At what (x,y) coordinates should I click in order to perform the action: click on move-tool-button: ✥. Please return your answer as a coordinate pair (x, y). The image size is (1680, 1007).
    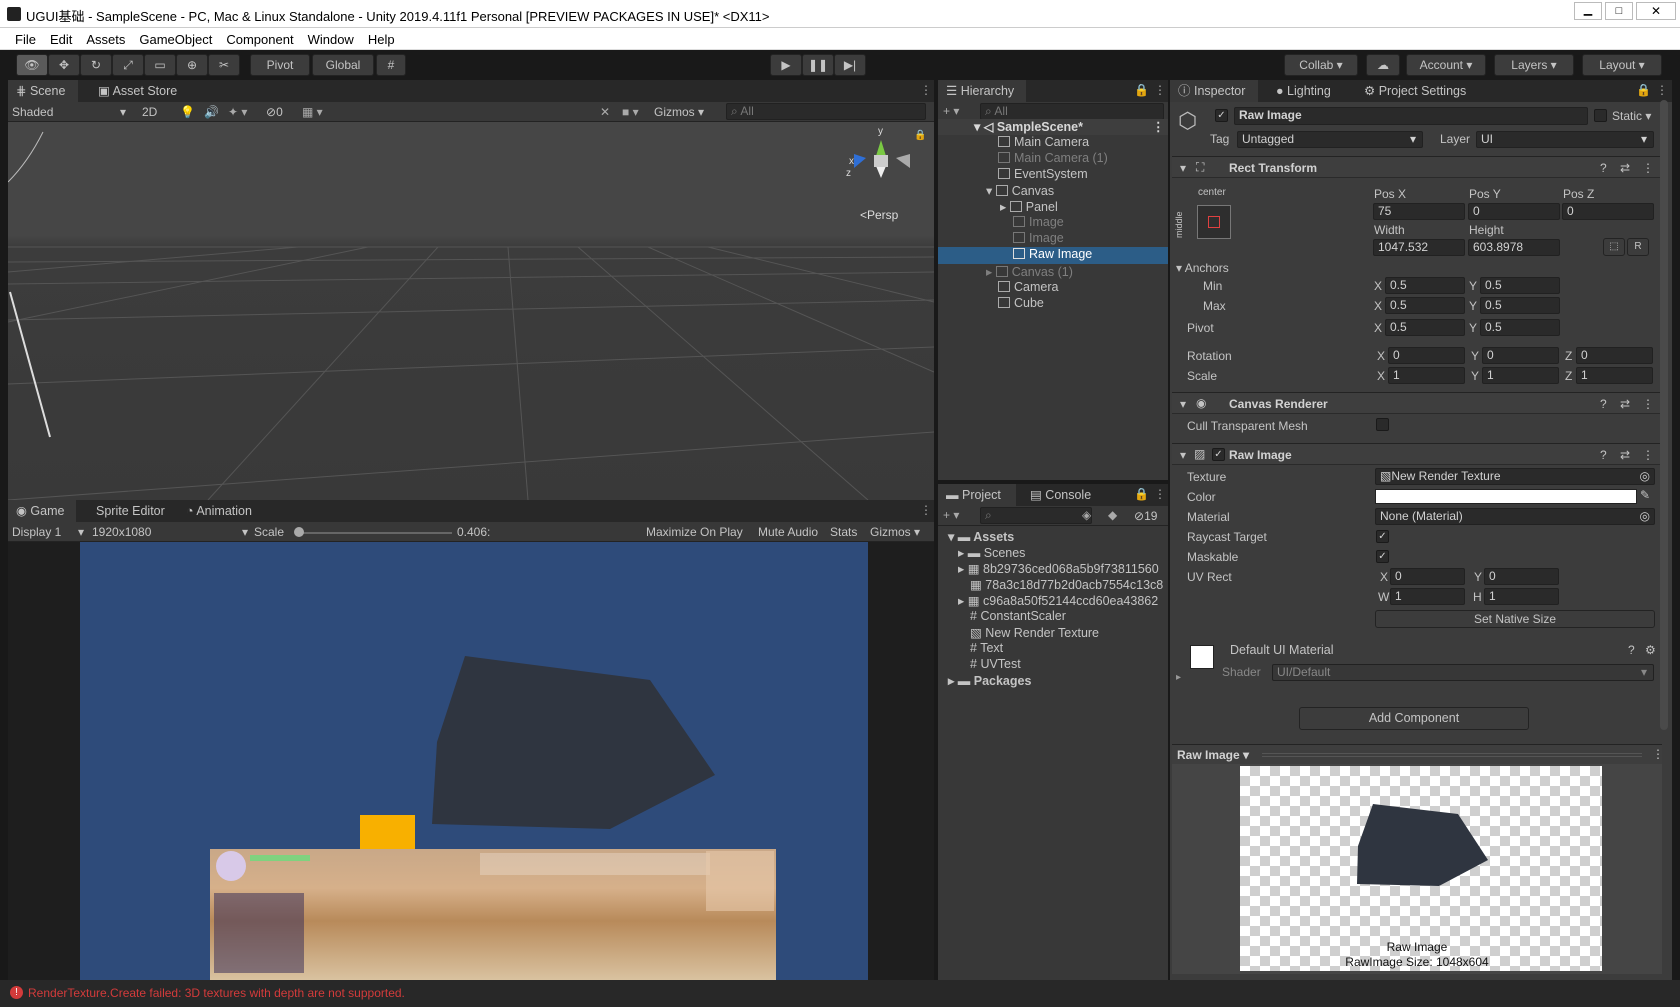
    Looking at the image, I should click on (64, 65).